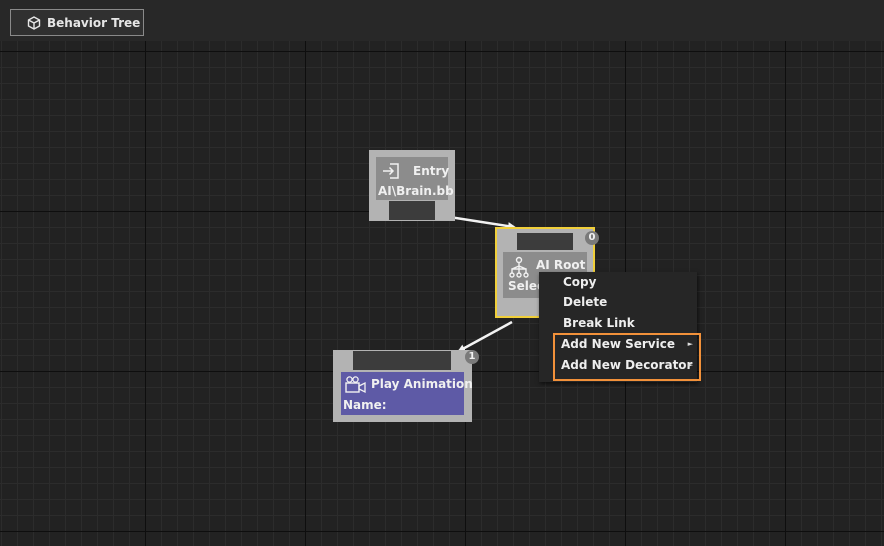  Describe the element at coordinates (618, 282) in the screenshot. I see `menu-item-copy: Copy` at that location.